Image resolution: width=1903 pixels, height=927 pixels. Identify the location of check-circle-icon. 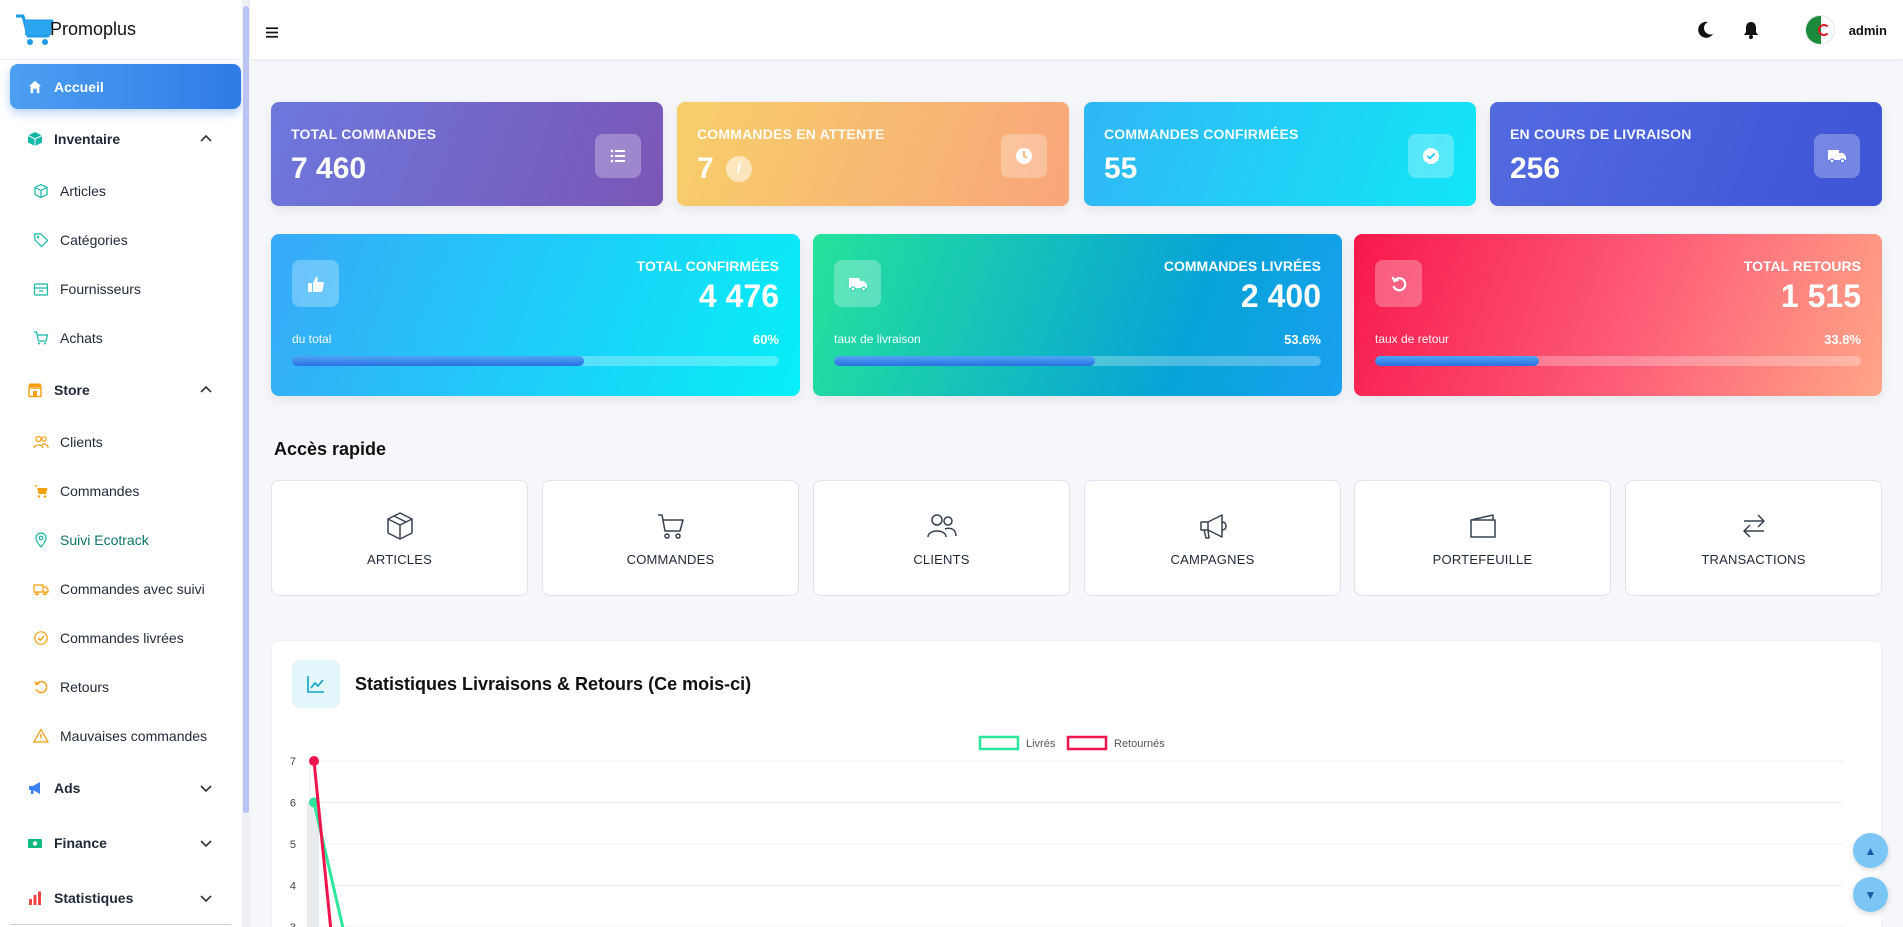
(41, 638).